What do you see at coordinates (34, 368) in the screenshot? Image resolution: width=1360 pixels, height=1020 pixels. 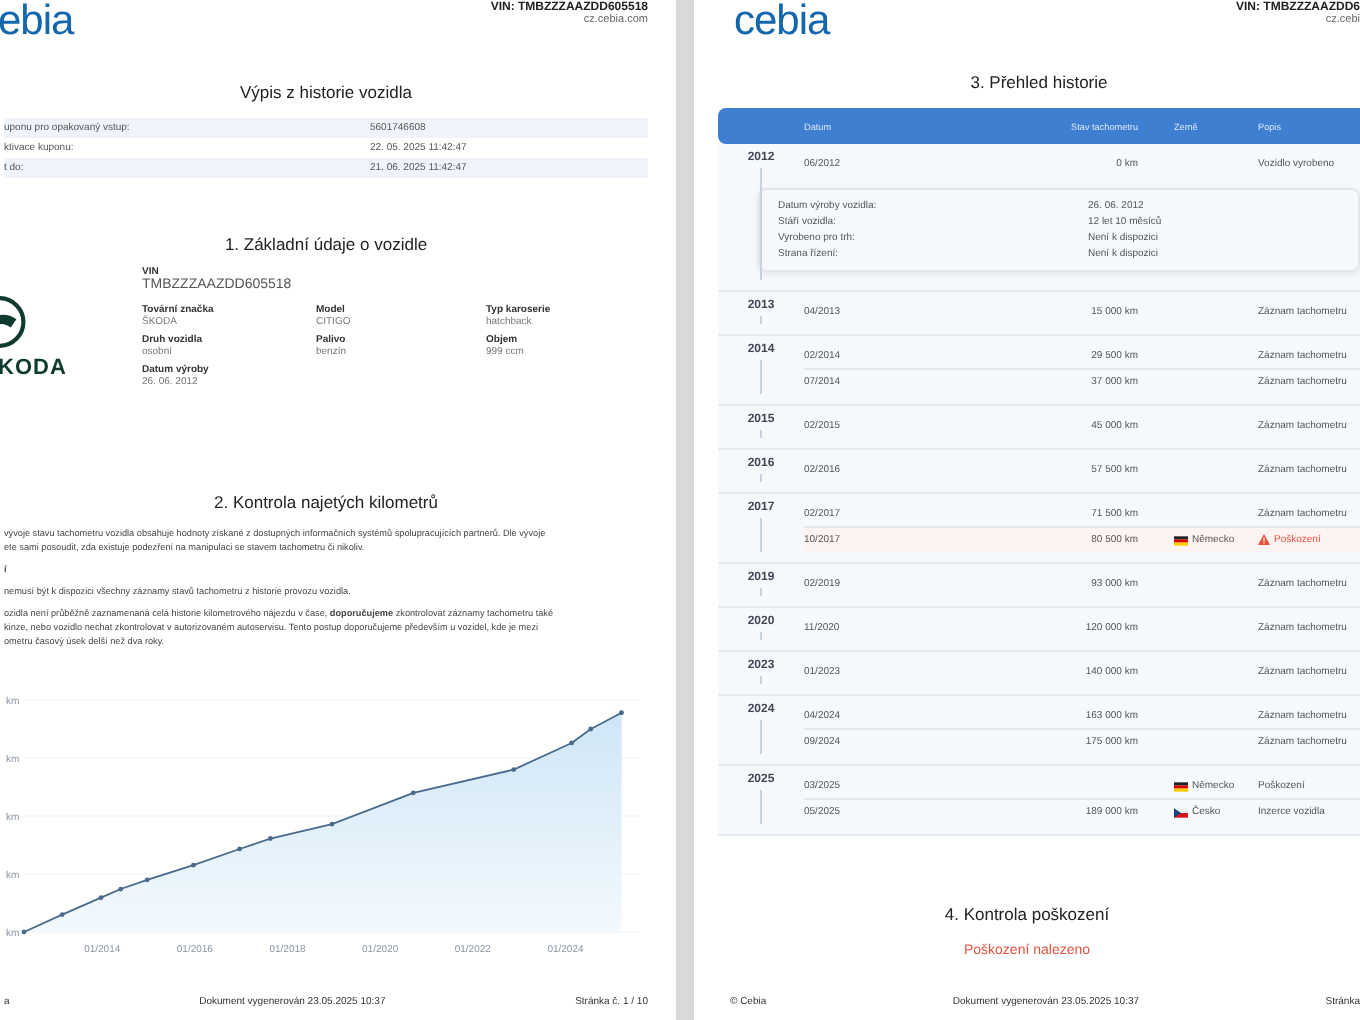 I see `brand-logo-text: KODA` at bounding box center [34, 368].